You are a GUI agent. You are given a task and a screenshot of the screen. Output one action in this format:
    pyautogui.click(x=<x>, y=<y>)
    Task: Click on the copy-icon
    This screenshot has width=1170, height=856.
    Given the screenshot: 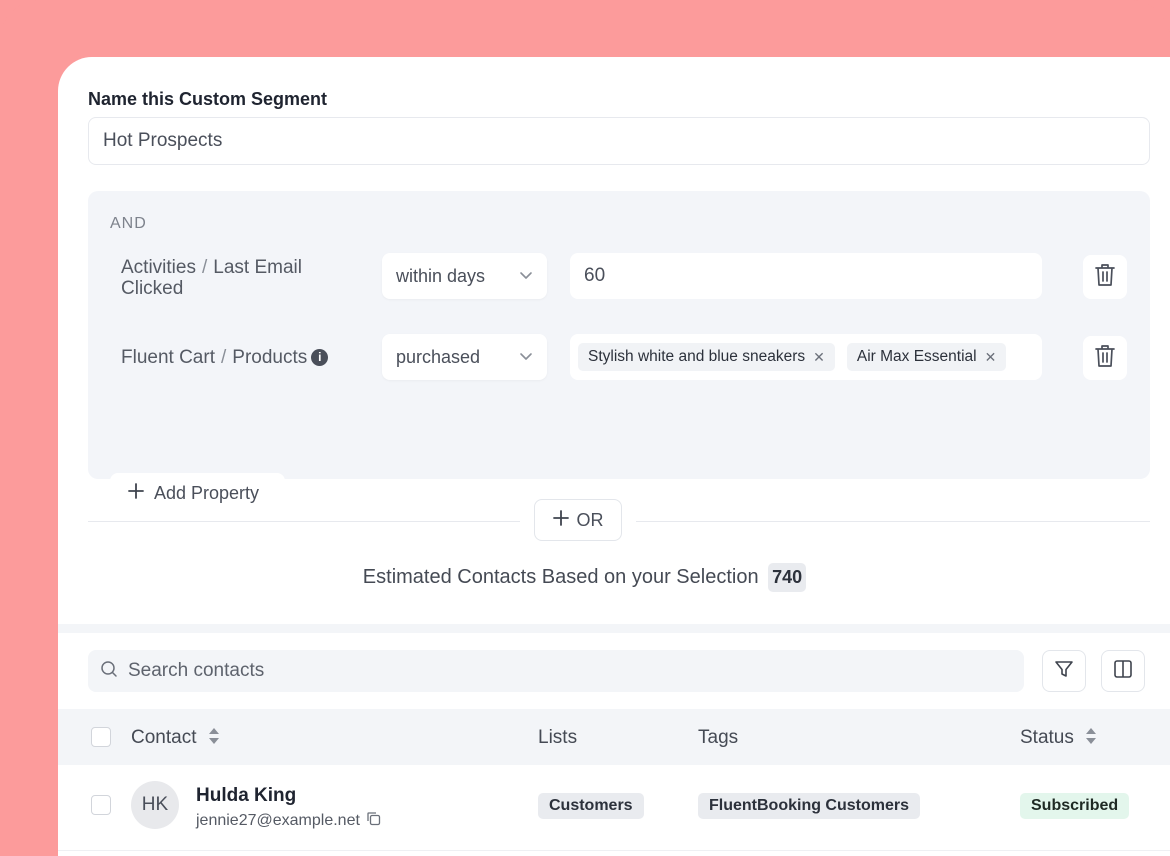 What is the action you would take?
    pyautogui.click(x=373, y=821)
    